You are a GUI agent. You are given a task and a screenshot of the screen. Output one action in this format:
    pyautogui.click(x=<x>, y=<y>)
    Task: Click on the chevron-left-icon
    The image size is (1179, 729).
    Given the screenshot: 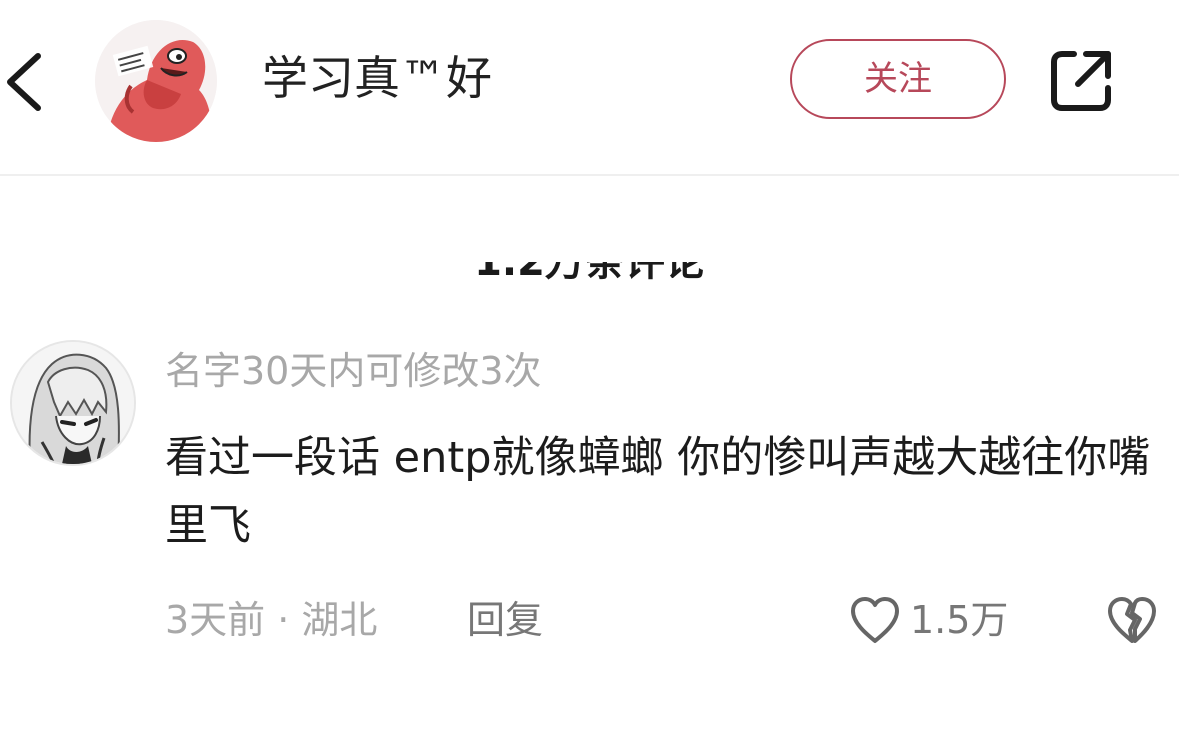 What is the action you would take?
    pyautogui.click(x=24, y=82)
    